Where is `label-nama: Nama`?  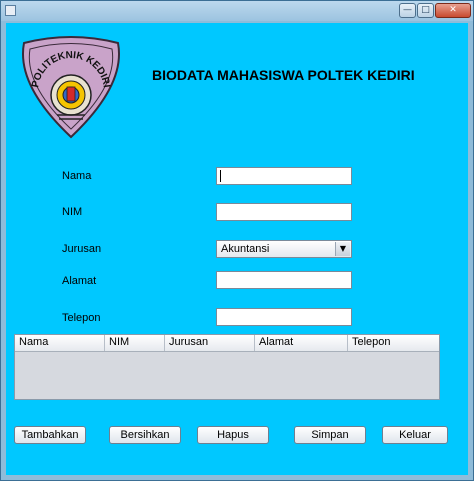
label-nama: Nama is located at coordinates (77, 176).